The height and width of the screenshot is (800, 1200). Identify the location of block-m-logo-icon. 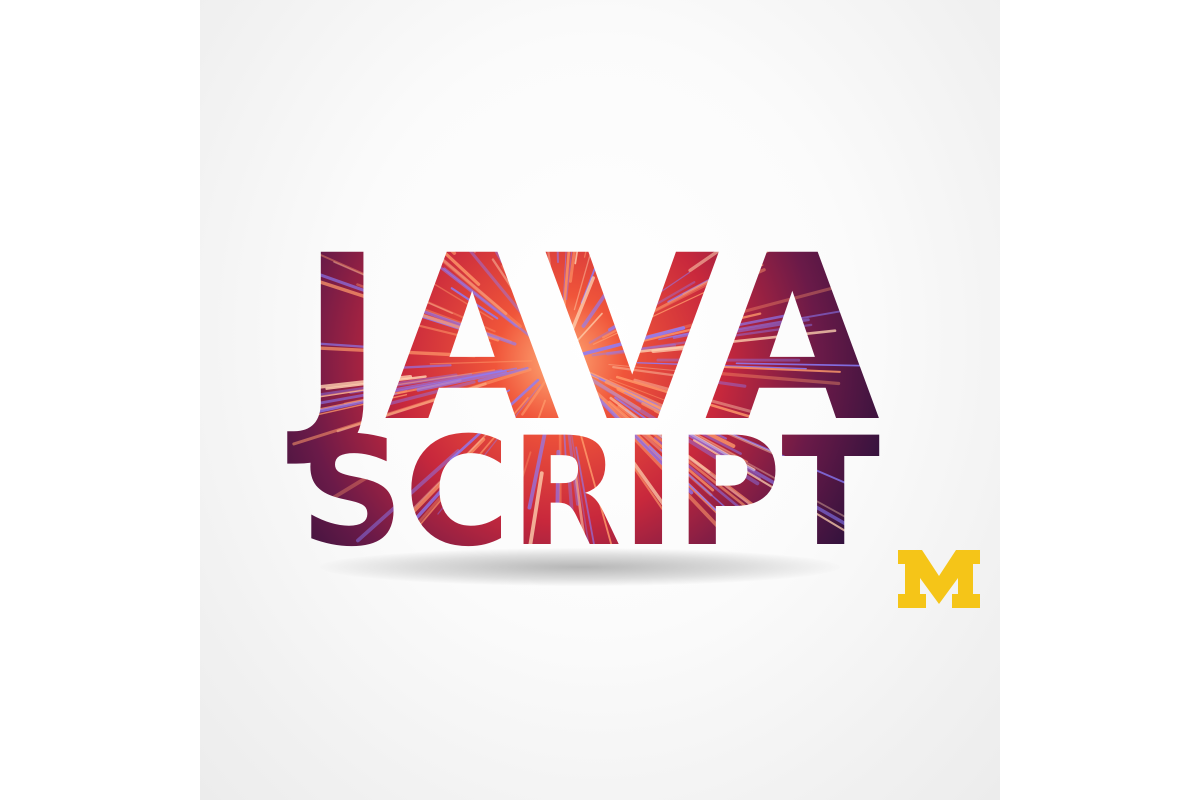
(939, 579).